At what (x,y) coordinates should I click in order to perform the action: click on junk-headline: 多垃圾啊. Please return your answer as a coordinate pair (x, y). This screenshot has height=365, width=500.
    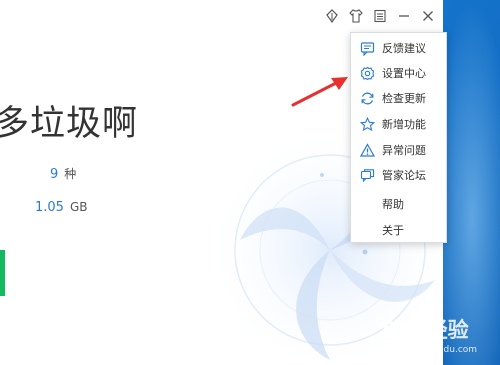
    Looking at the image, I should click on (69, 124).